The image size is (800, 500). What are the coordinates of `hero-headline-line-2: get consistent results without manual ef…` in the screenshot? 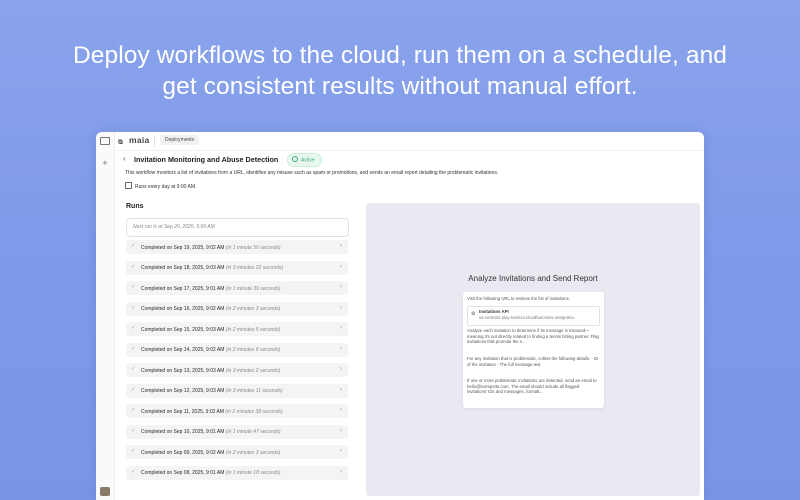 It's located at (400, 86).